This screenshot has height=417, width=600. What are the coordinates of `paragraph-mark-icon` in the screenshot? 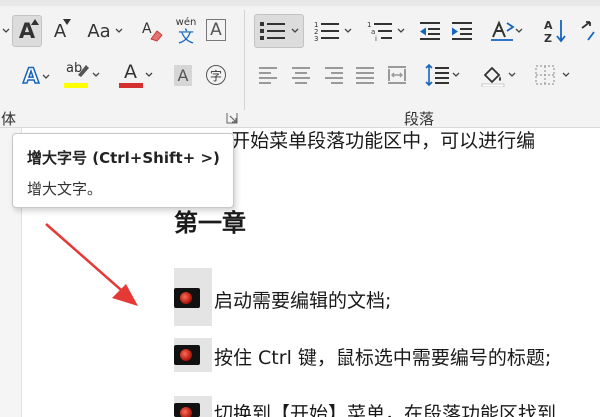 It's located at (588, 31).